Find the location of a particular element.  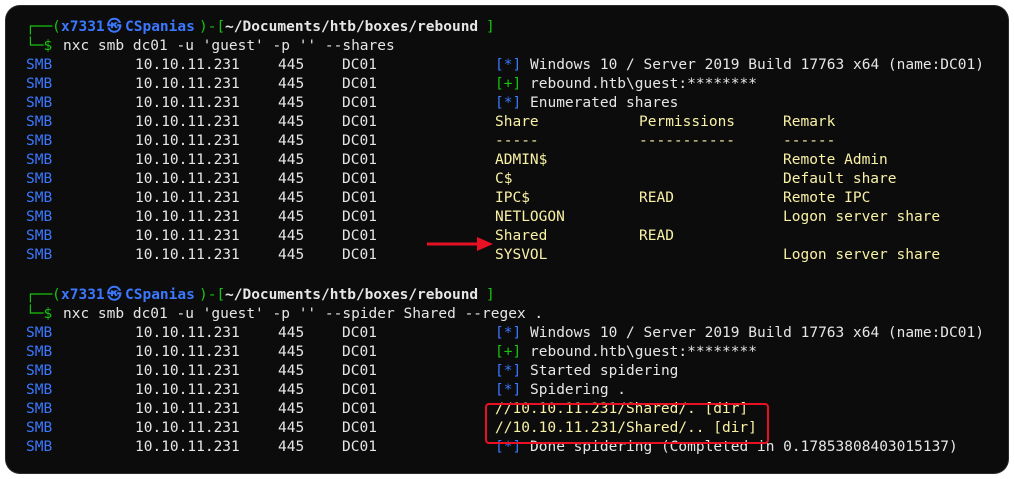

prompt-corner: ┌── is located at coordinates (39, 27).